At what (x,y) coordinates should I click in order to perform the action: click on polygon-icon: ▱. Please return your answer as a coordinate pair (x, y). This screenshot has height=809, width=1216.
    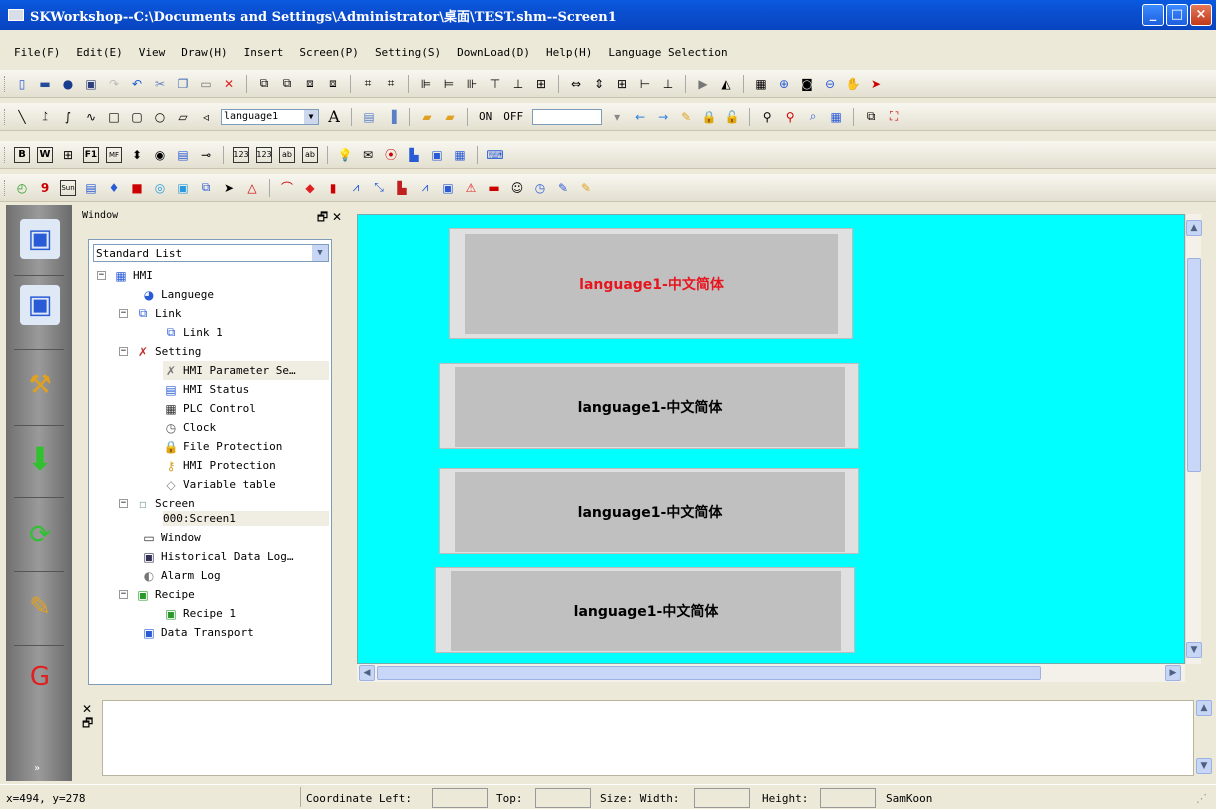
    Looking at the image, I should click on (183, 117).